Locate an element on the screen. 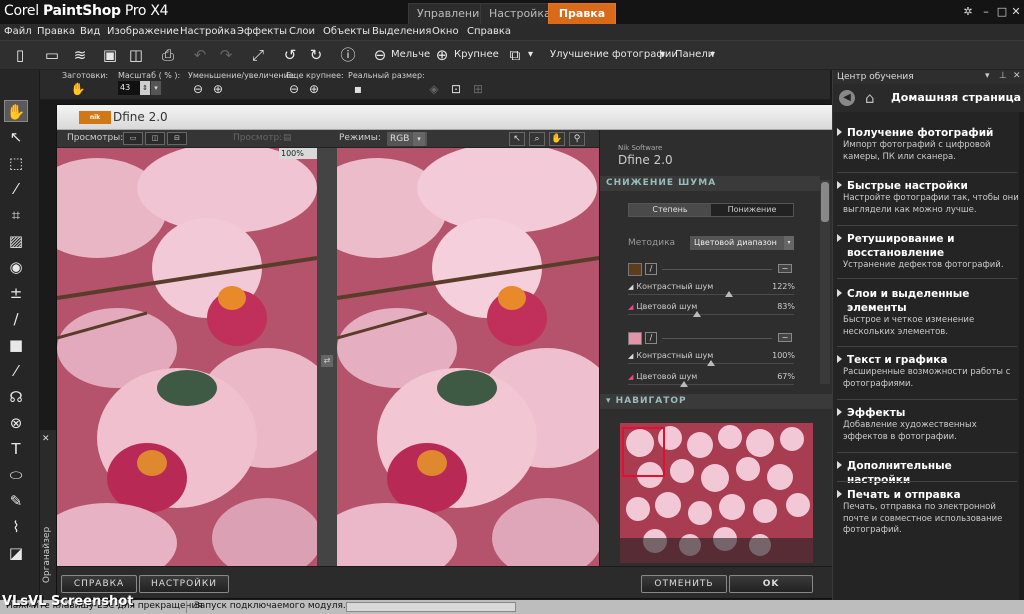  save-icon: ▣ is located at coordinates (110, 55).